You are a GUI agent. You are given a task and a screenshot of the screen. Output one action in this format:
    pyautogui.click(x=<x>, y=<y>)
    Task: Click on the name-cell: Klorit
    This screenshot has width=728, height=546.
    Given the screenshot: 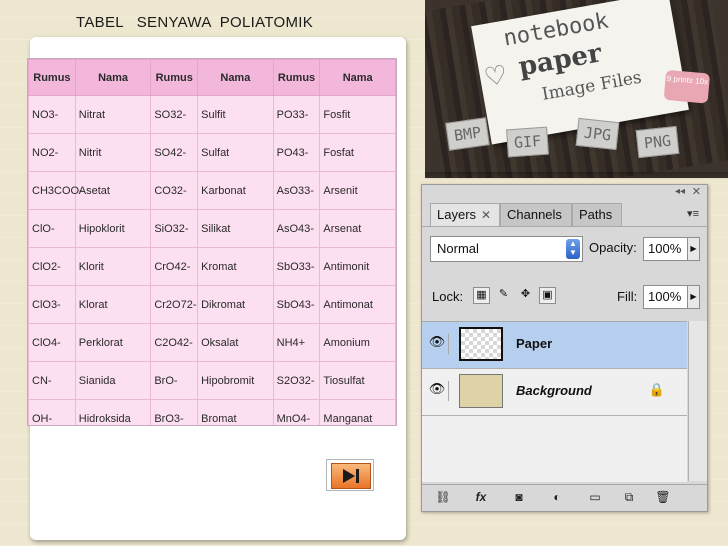 What is the action you would take?
    pyautogui.click(x=113, y=266)
    